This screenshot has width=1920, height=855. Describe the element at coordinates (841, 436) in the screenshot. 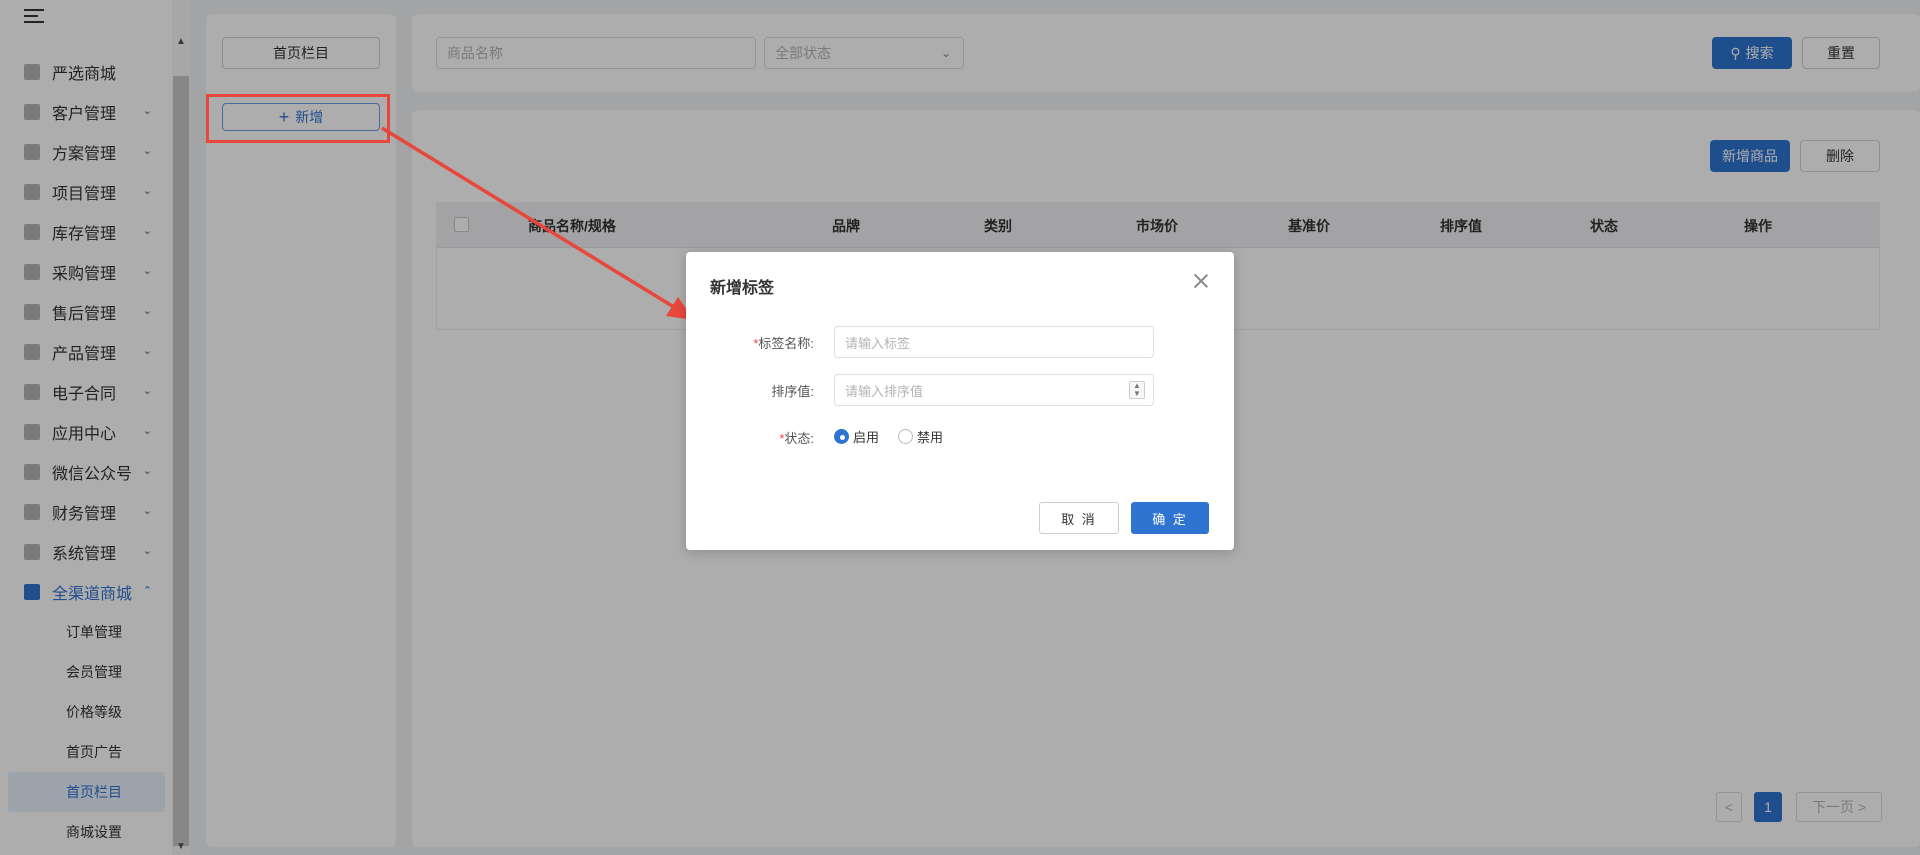

I see `radio-checked-icon` at that location.